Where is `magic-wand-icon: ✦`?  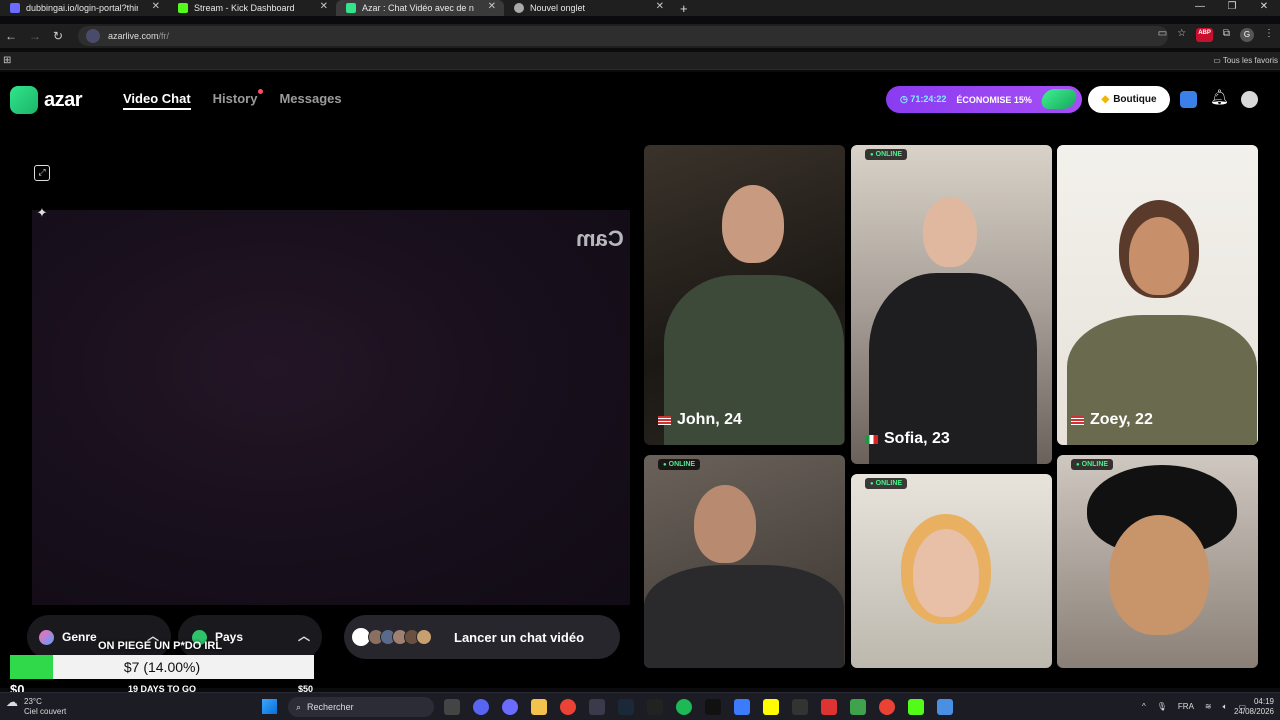 magic-wand-icon: ✦ is located at coordinates (42, 213).